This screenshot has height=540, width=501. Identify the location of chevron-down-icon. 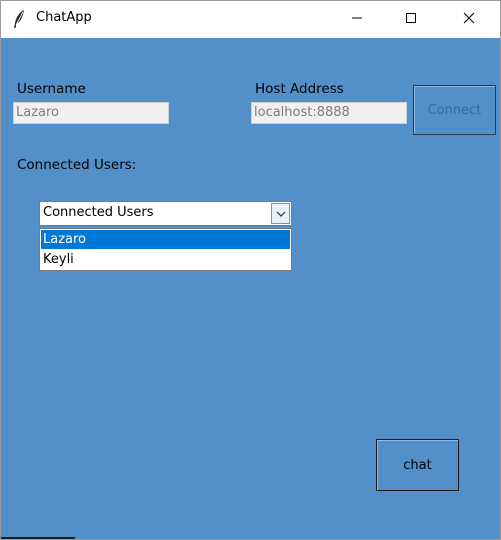
(280, 213).